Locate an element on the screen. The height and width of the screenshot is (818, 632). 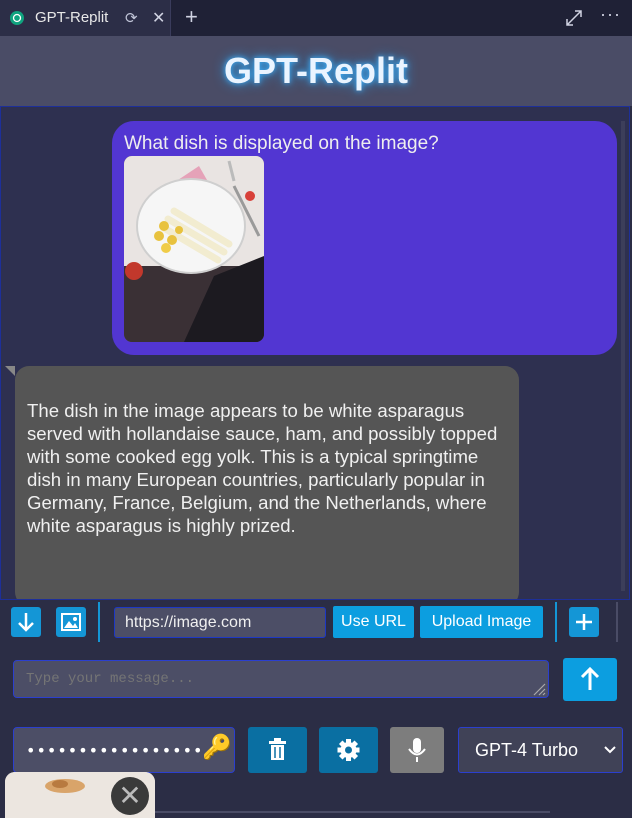
microphone-button is located at coordinates (417, 750).